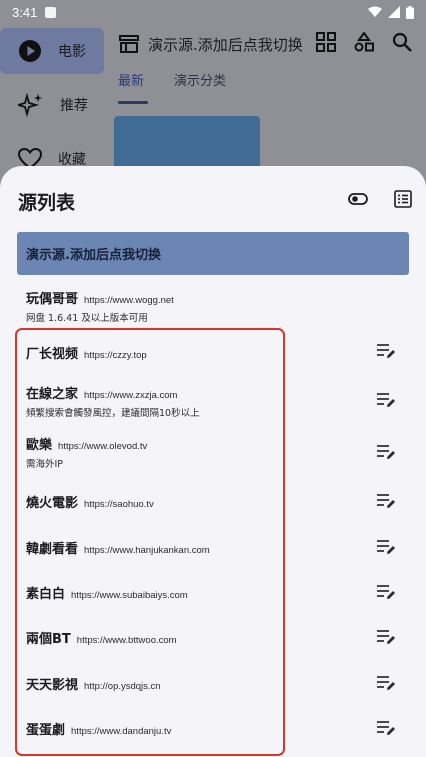 The width and height of the screenshot is (426, 757). Describe the element at coordinates (30, 51) in the screenshot. I see `play-circle-icon` at that location.